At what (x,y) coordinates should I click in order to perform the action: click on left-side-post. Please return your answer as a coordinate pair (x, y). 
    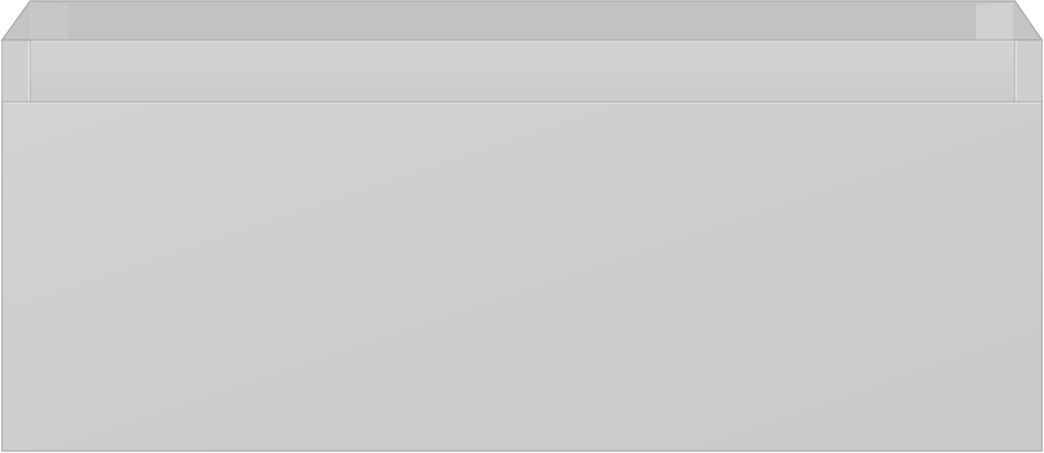
    Looking at the image, I should click on (16, 71).